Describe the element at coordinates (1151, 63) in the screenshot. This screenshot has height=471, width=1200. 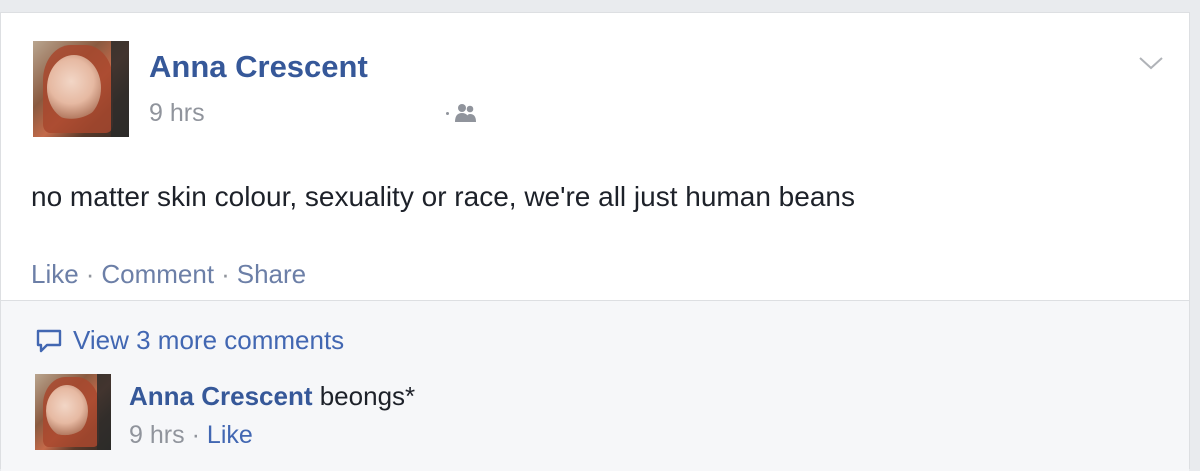
I see `chevron-down-icon` at that location.